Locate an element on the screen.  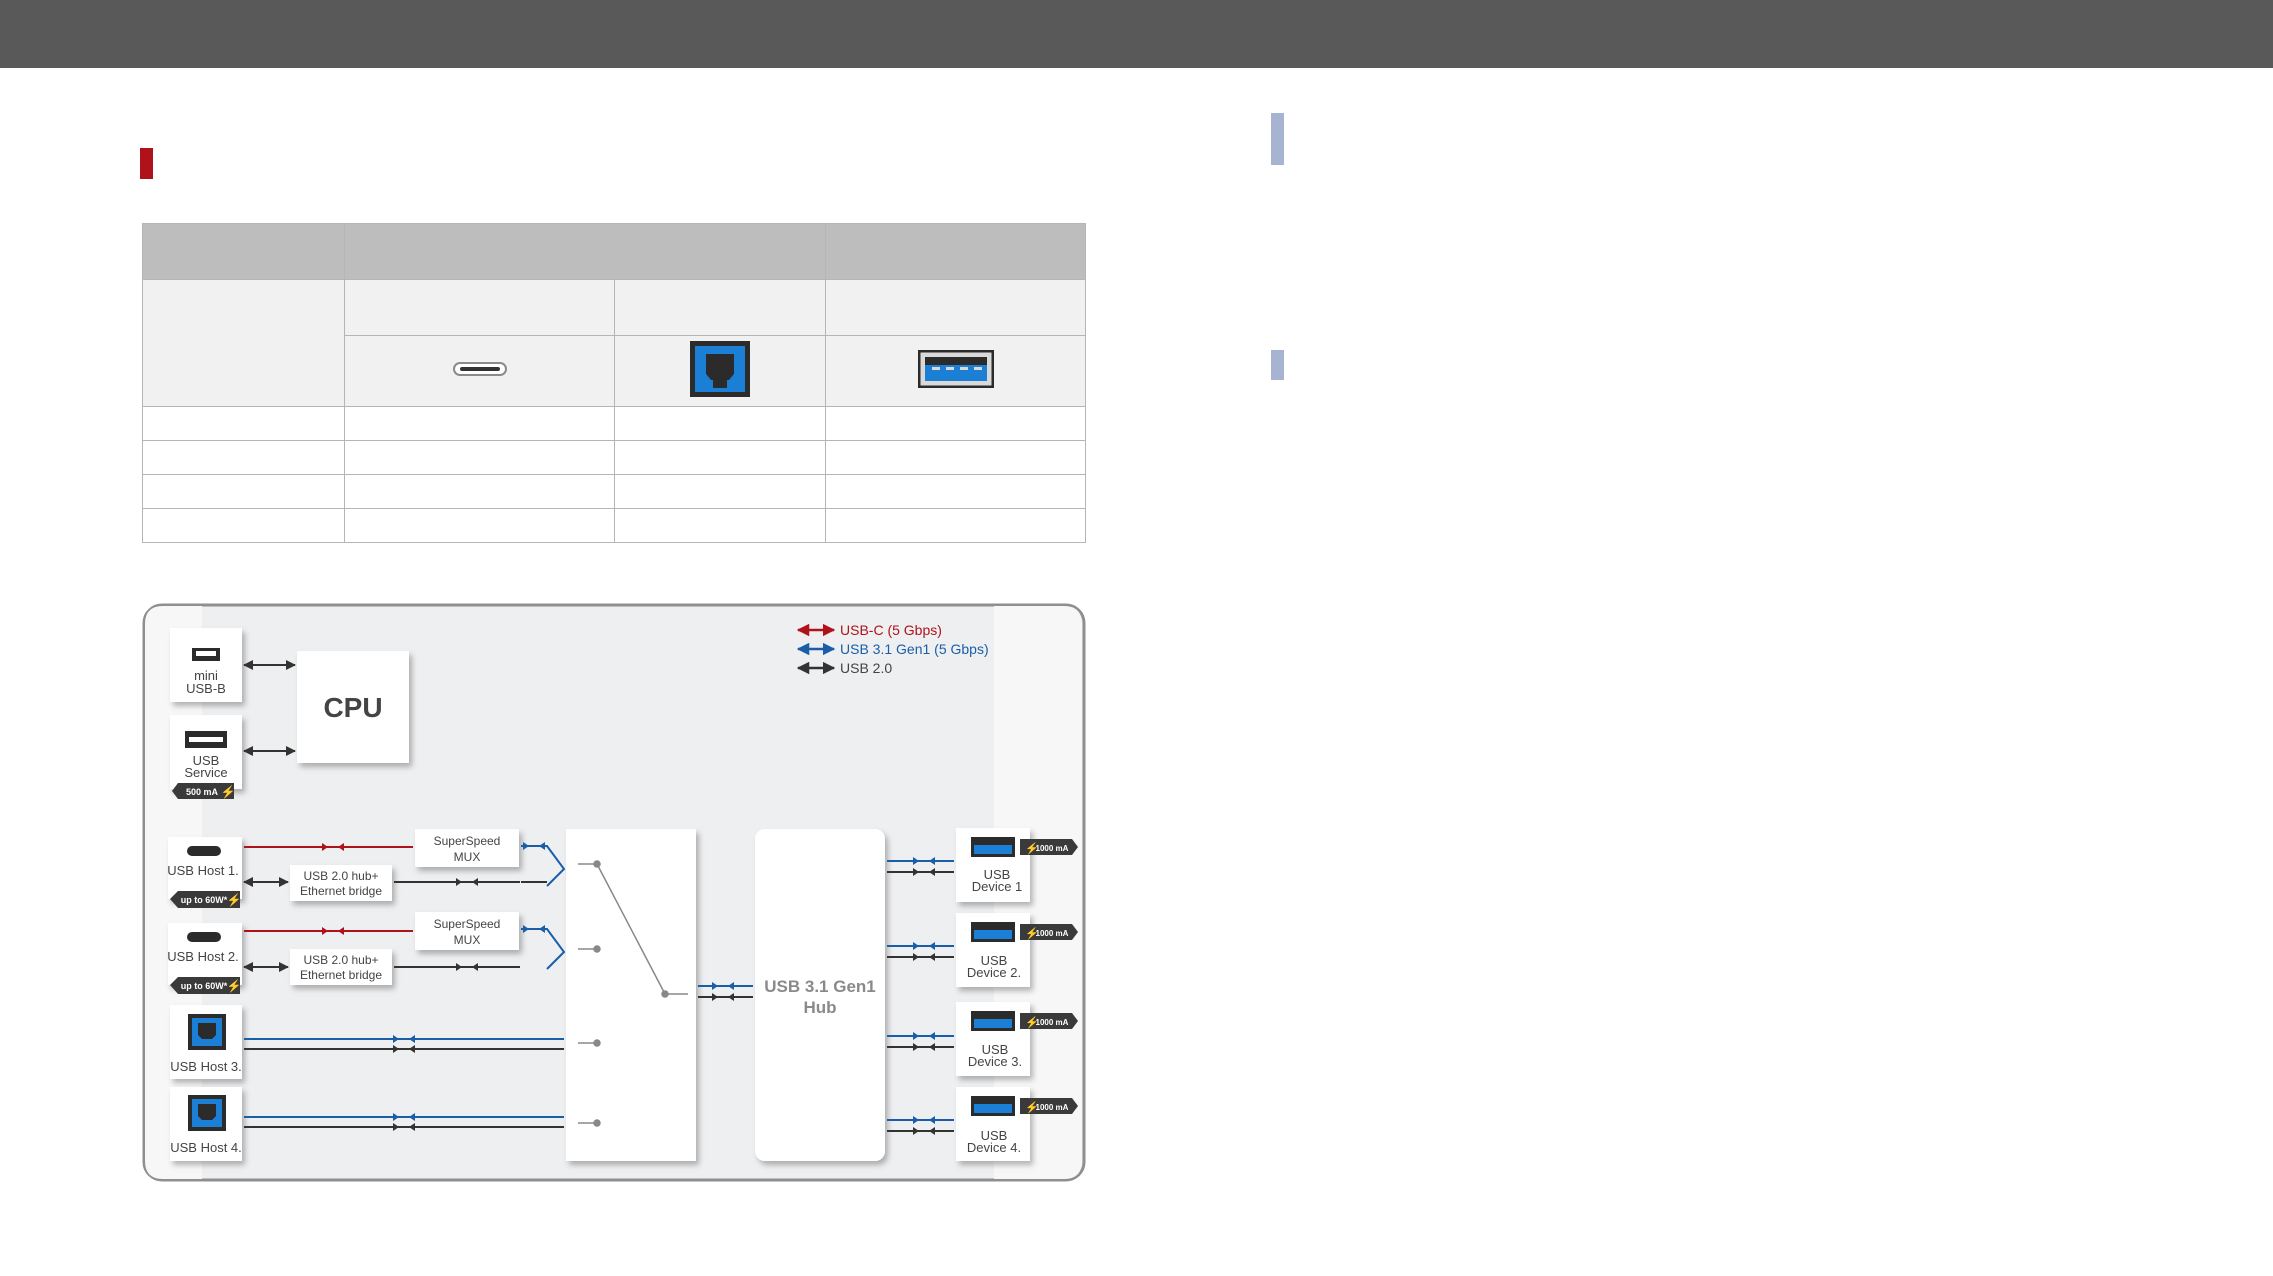
device-2-label-2: Device 2. is located at coordinates (994, 972).